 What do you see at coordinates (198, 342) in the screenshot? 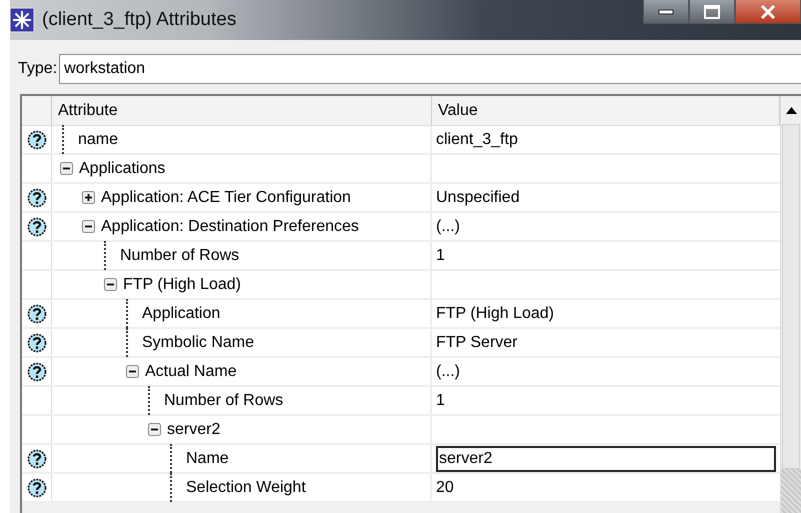
I see `attribute-name: Symbolic Name` at bounding box center [198, 342].